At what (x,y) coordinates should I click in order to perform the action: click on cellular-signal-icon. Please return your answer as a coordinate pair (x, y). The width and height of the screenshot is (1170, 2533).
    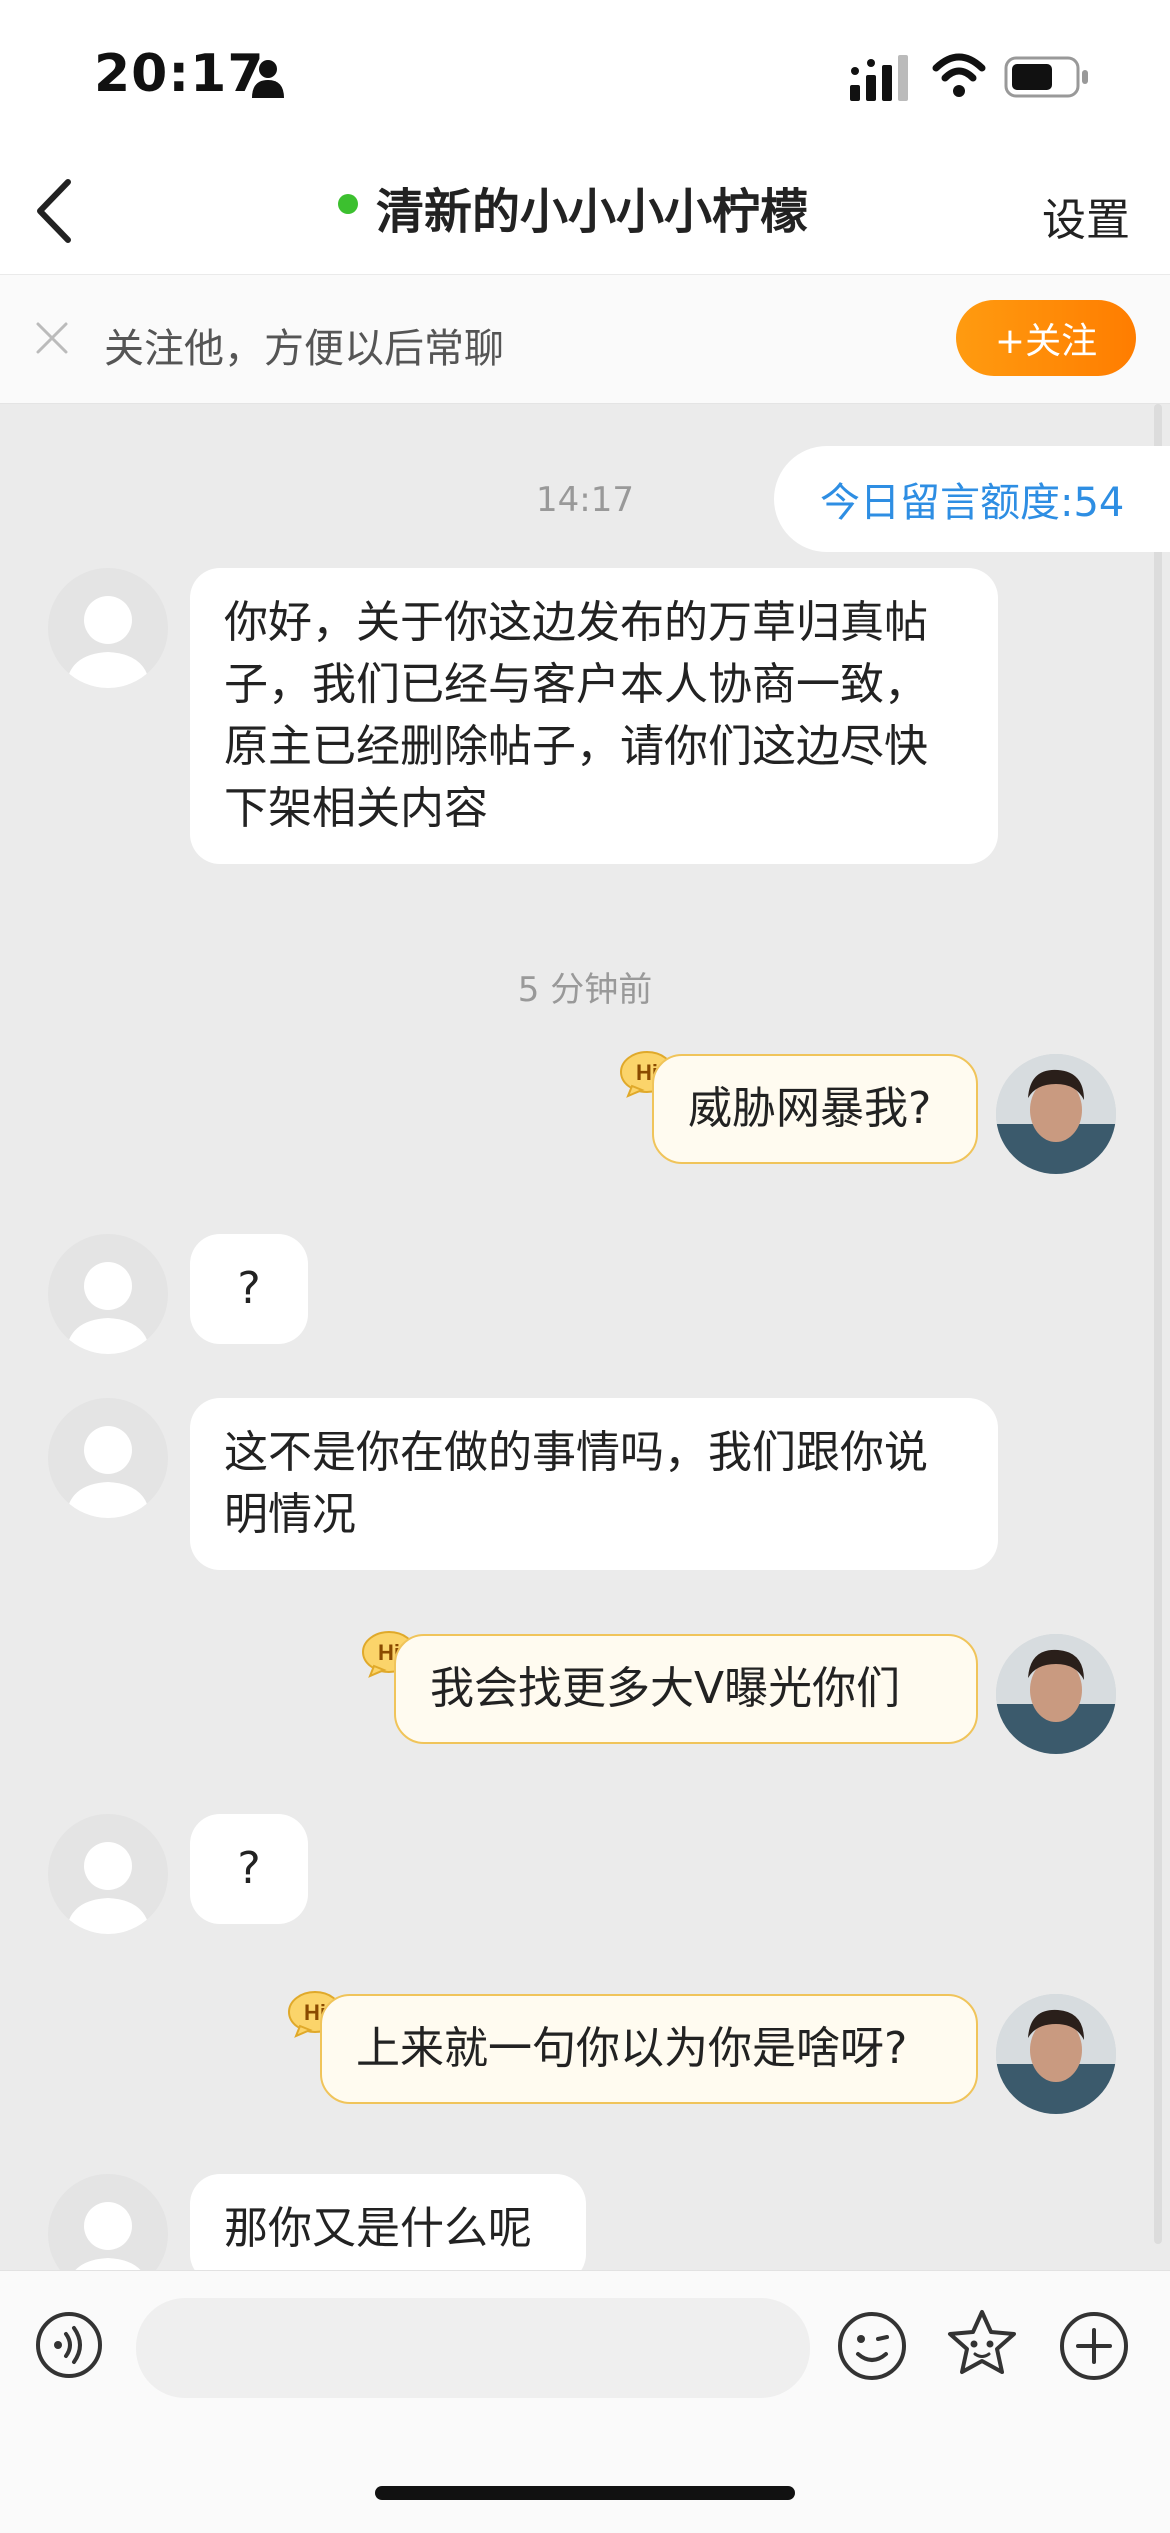
    Looking at the image, I should click on (879, 78).